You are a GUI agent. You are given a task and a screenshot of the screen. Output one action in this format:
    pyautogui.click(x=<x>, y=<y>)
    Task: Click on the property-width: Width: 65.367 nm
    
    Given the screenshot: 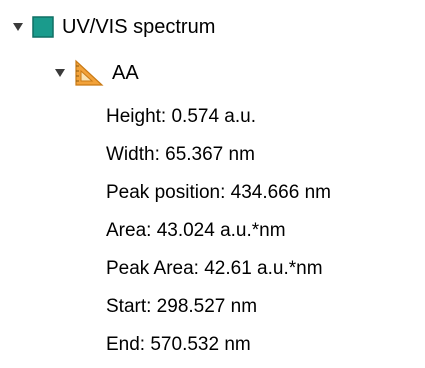 What is the action you would take?
    pyautogui.click(x=180, y=154)
    